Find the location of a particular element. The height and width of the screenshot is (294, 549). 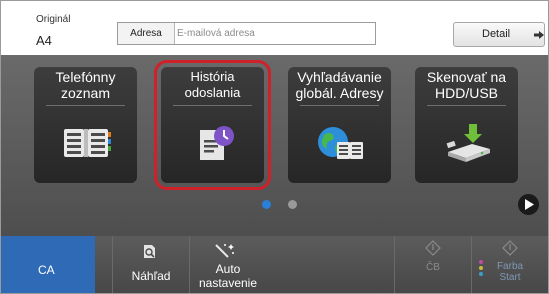

detail-button-label: Detail is located at coordinates (496, 34).